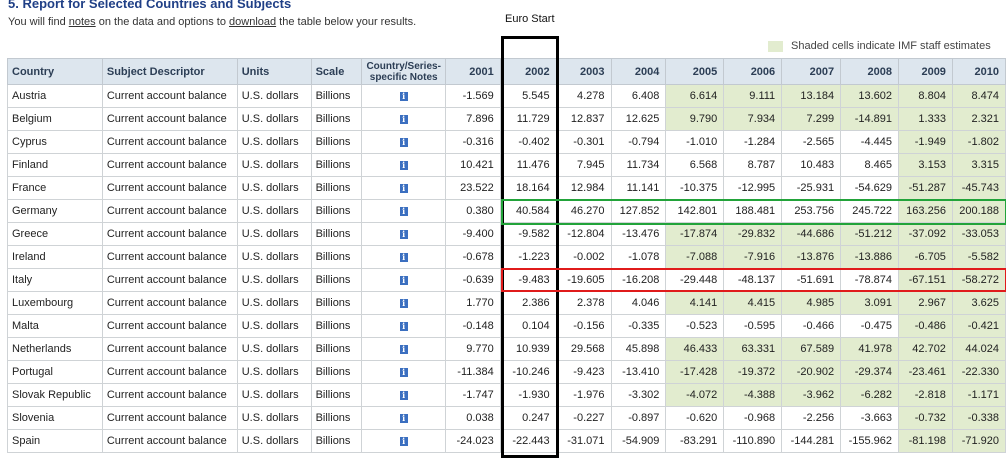  What do you see at coordinates (925, 119) in the screenshot?
I see `value-cell: 1.333` at bounding box center [925, 119].